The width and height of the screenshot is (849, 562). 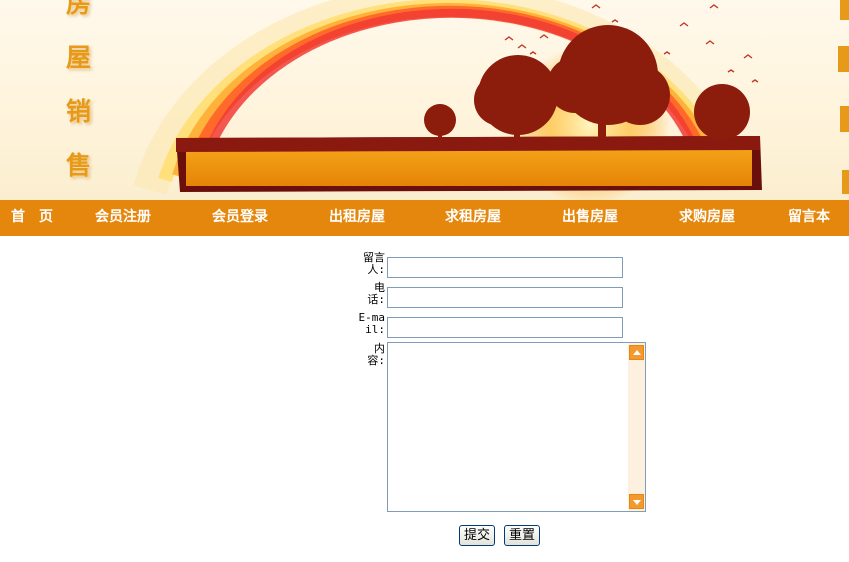 What do you see at coordinates (32, 218) in the screenshot?
I see `nav-item-home: 首 页` at bounding box center [32, 218].